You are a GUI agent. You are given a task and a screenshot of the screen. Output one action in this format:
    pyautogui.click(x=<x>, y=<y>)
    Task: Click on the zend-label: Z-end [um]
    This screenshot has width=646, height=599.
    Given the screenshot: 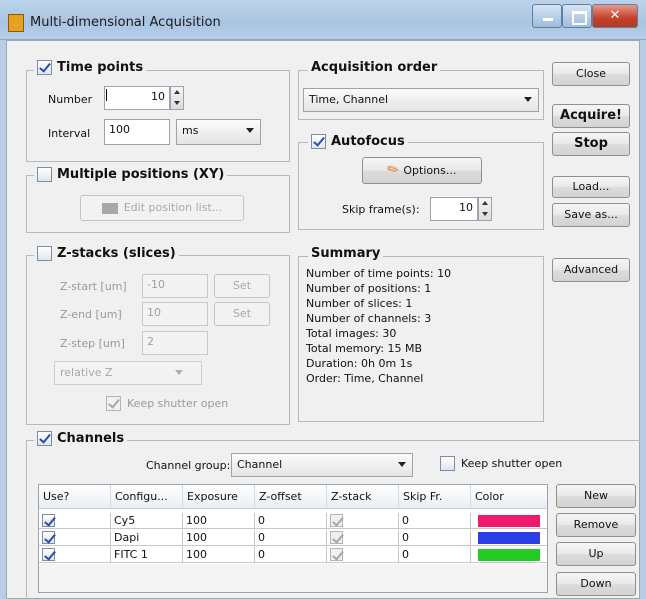 What is the action you would take?
    pyautogui.click(x=91, y=314)
    